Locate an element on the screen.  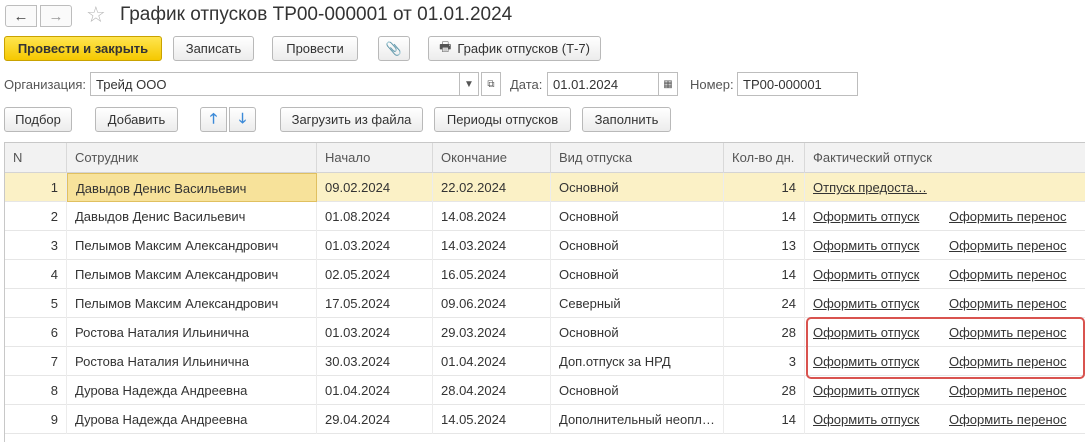
arrow-left-icon: ← is located at coordinates (21, 16).